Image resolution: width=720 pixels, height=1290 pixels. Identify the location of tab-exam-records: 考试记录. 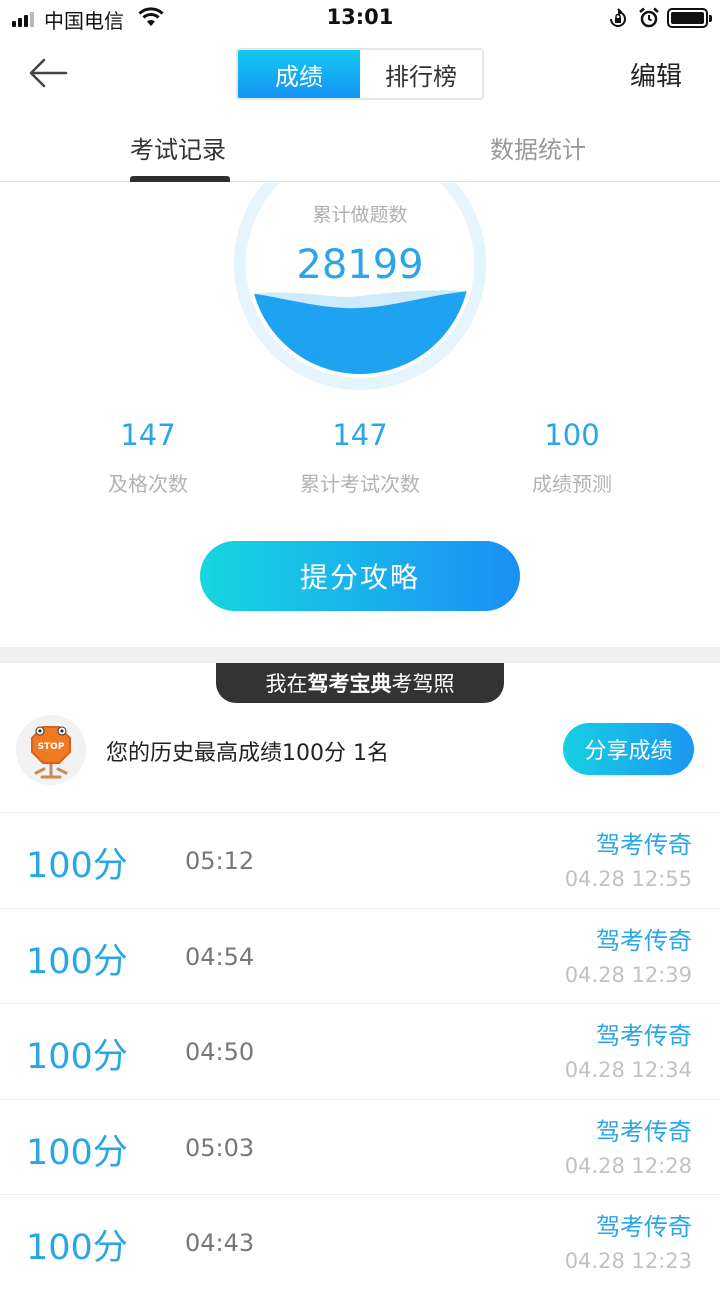
(178, 147).